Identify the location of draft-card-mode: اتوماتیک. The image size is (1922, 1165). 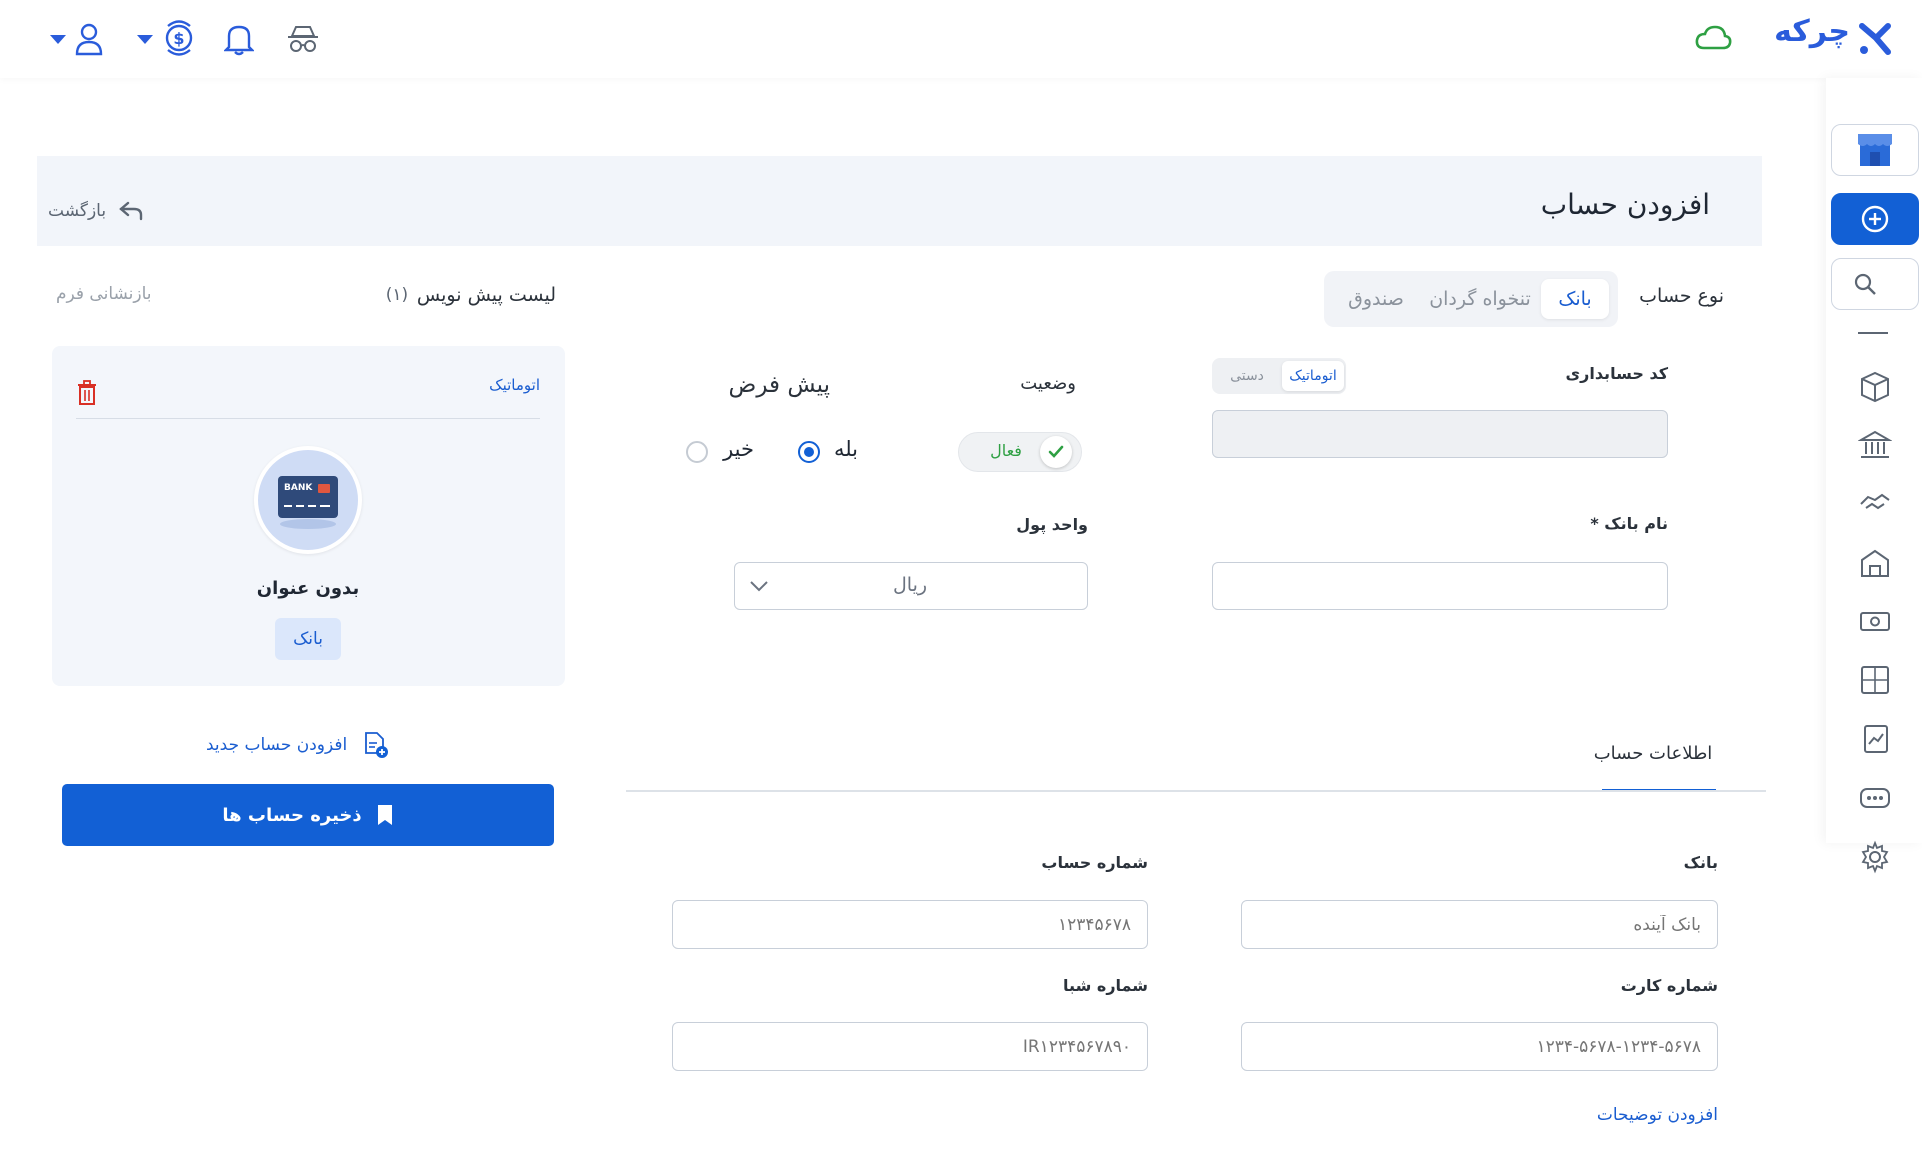
(514, 385).